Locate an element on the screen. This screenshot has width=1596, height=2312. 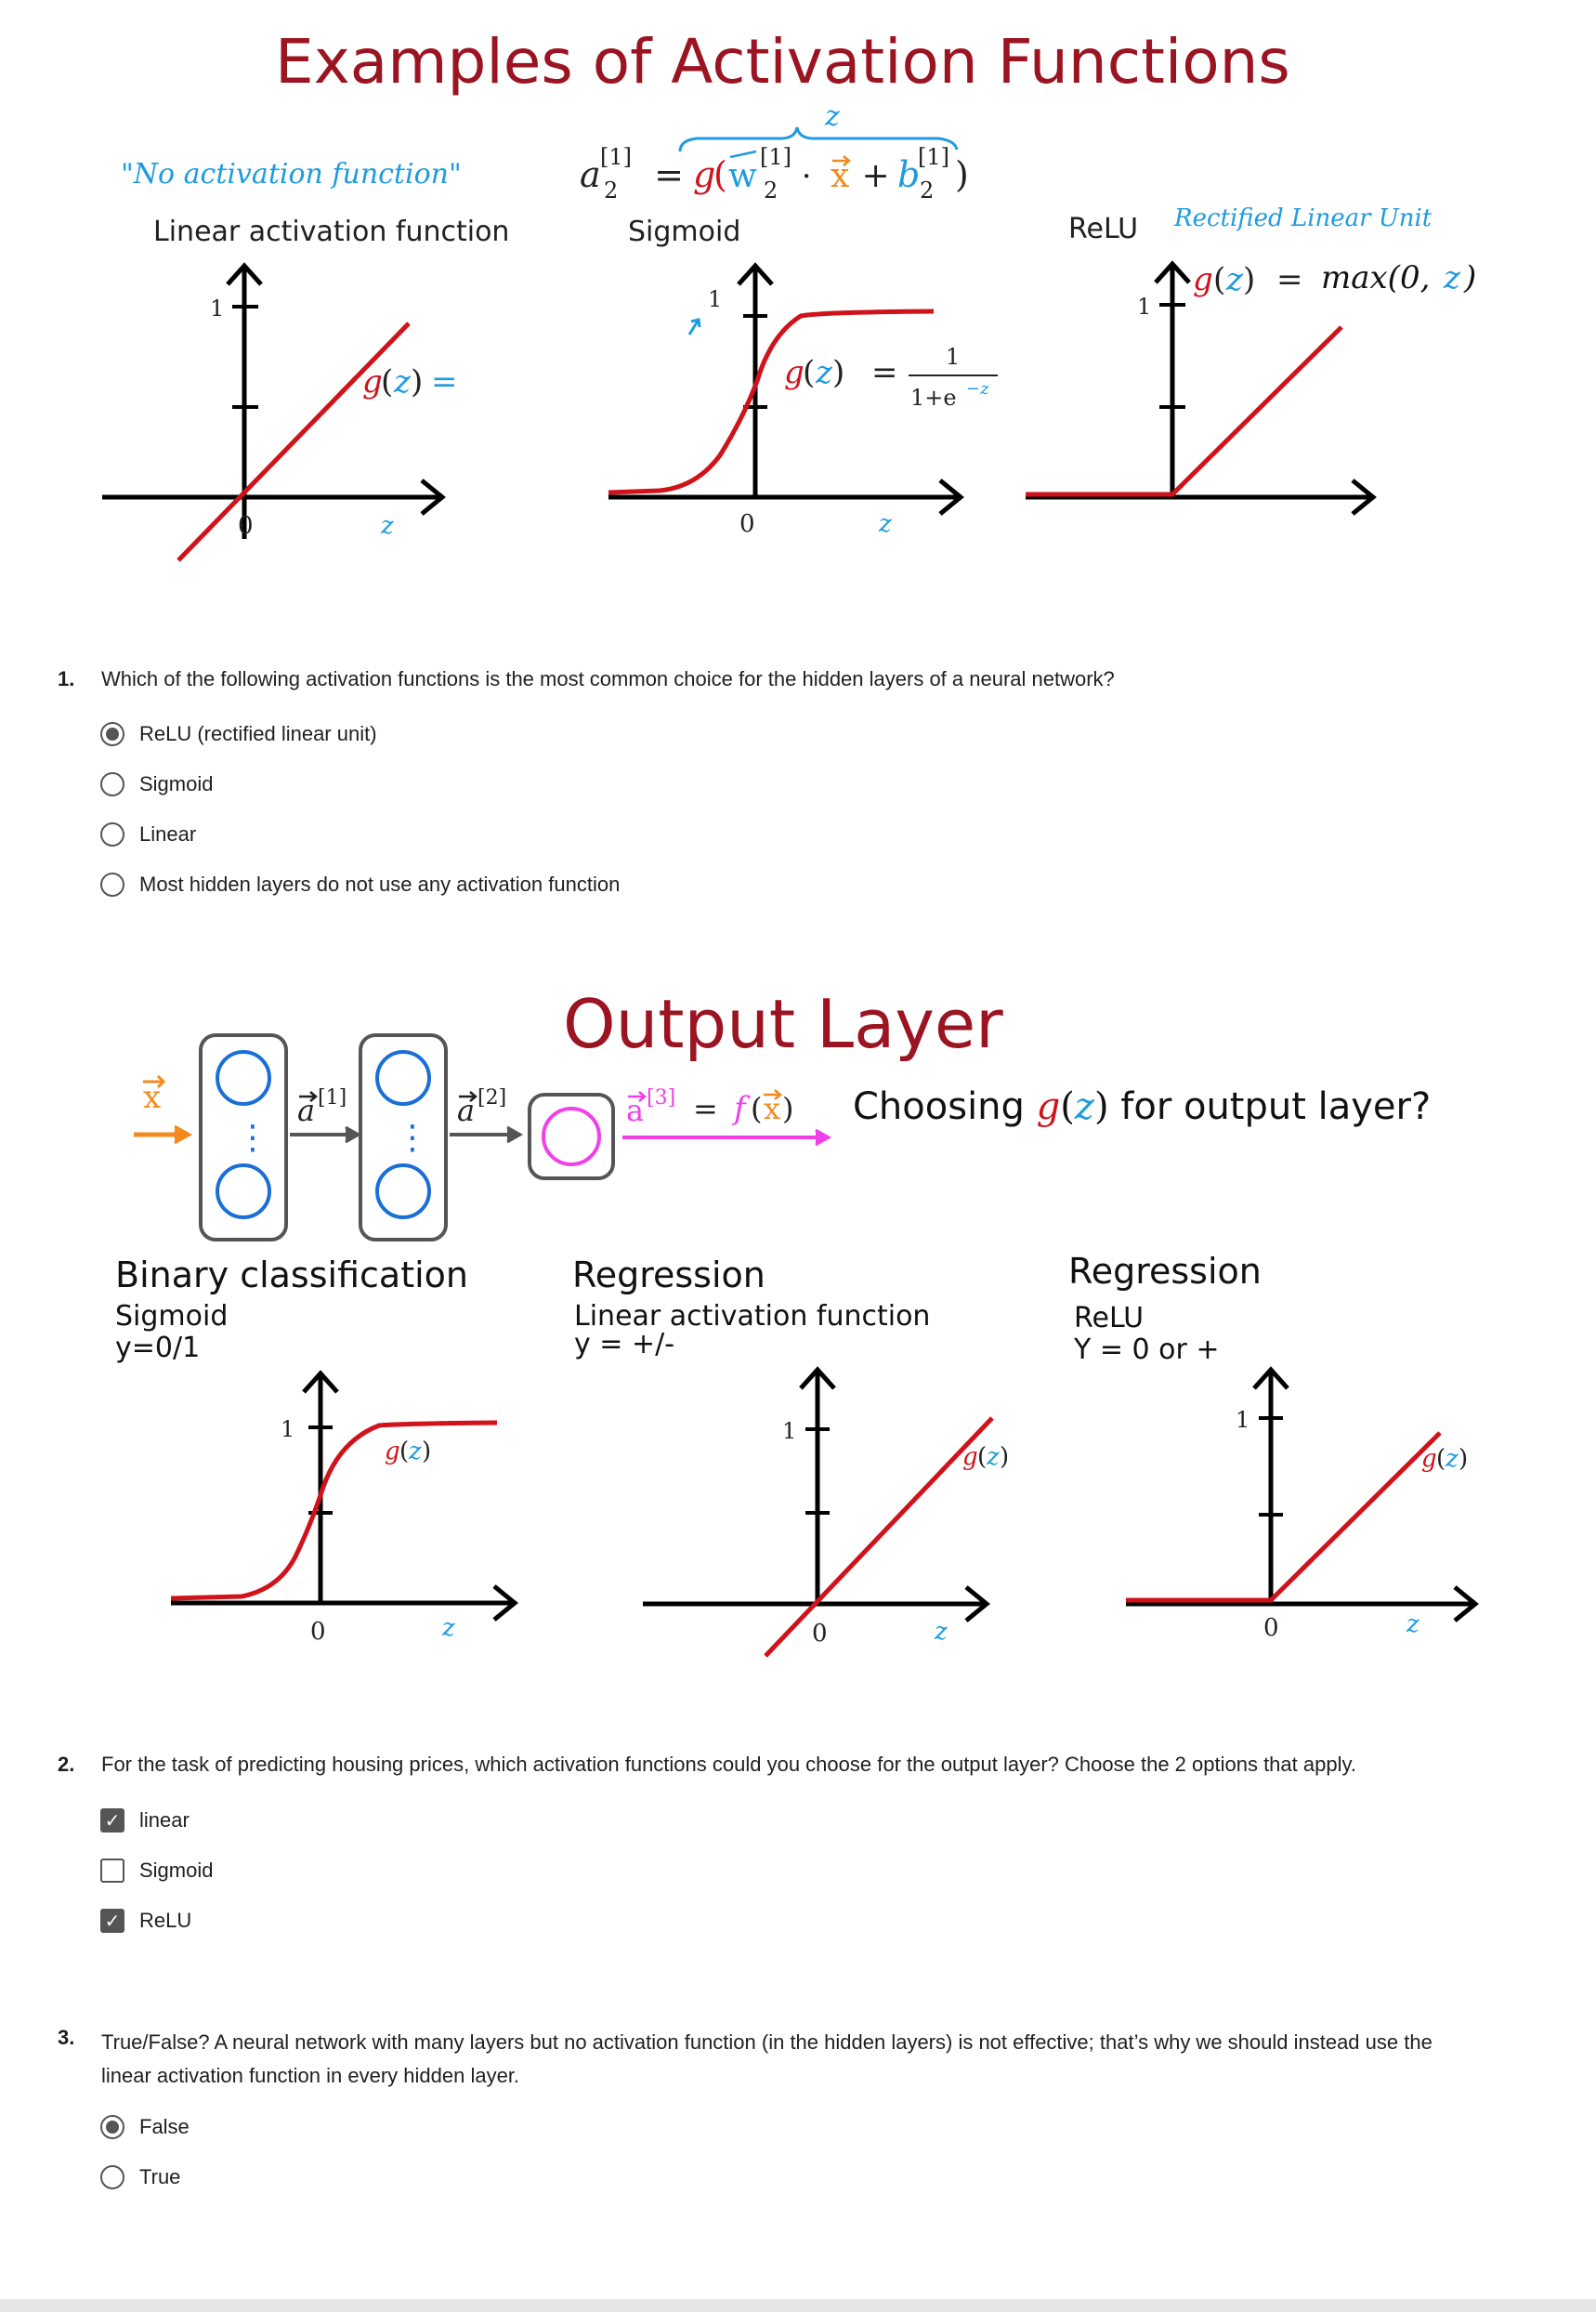
q2-option-linear-label: linear is located at coordinates (165, 1820).